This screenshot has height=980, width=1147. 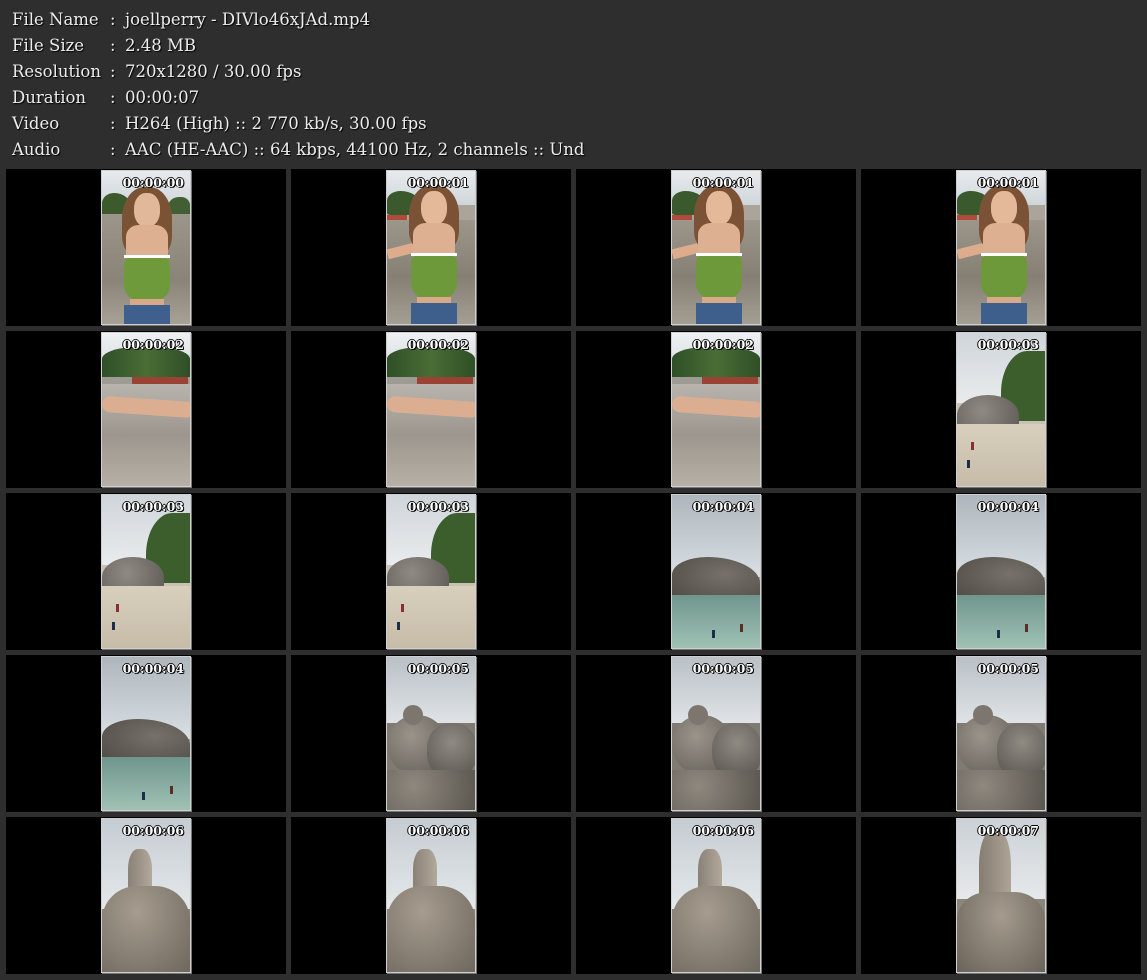 I want to click on timestamp-label: 00:00:00, so click(x=153, y=182).